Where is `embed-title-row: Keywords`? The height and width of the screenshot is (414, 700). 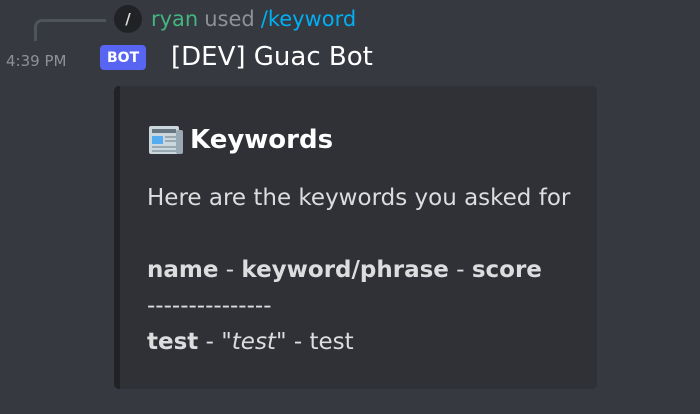 embed-title-row: Keywords is located at coordinates (240, 140).